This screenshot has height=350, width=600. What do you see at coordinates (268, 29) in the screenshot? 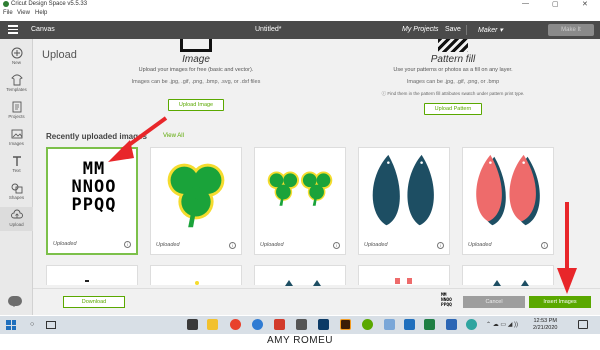
I see `document-title: Untitled*` at bounding box center [268, 29].